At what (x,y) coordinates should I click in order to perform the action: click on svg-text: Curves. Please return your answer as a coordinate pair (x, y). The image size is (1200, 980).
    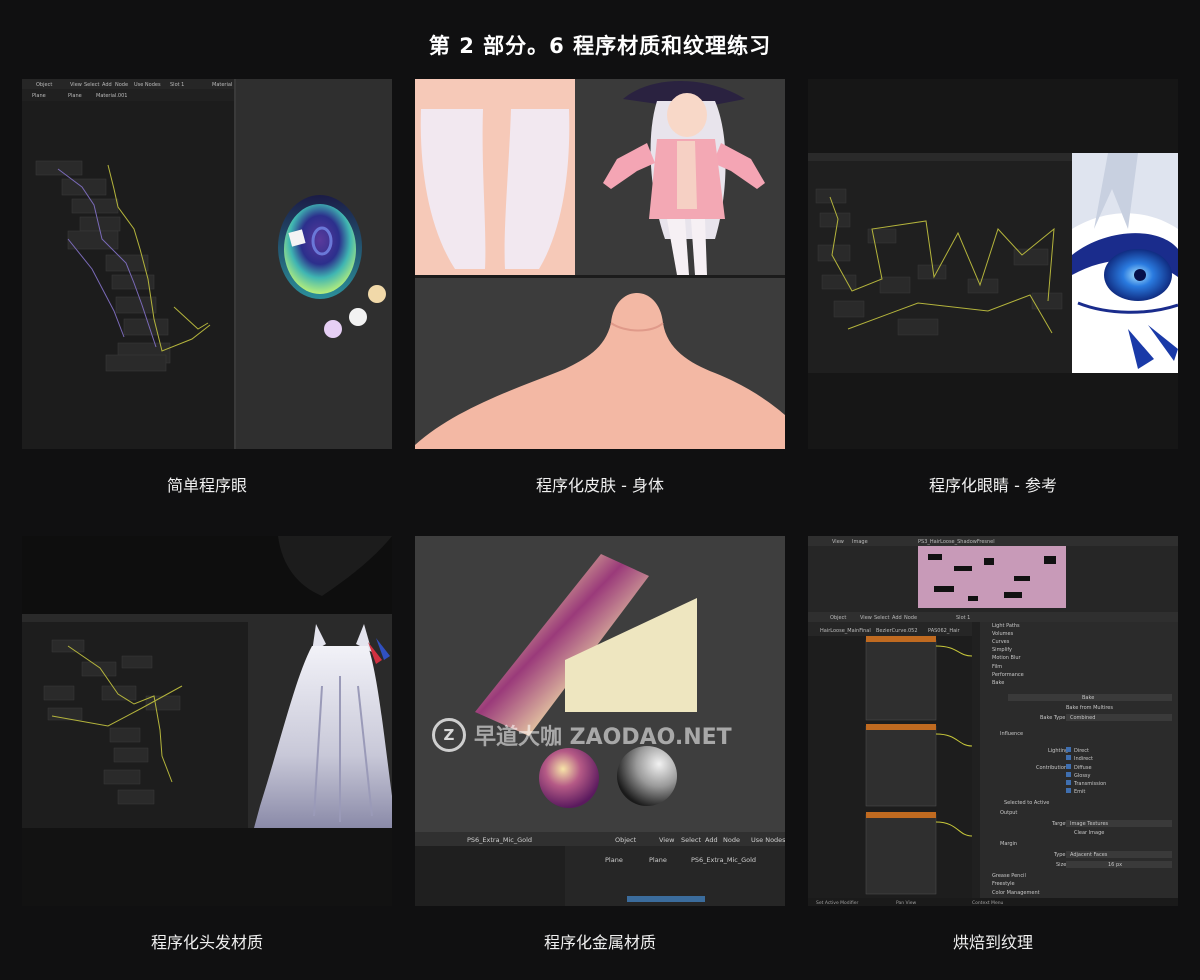
    Looking at the image, I should click on (1001, 642).